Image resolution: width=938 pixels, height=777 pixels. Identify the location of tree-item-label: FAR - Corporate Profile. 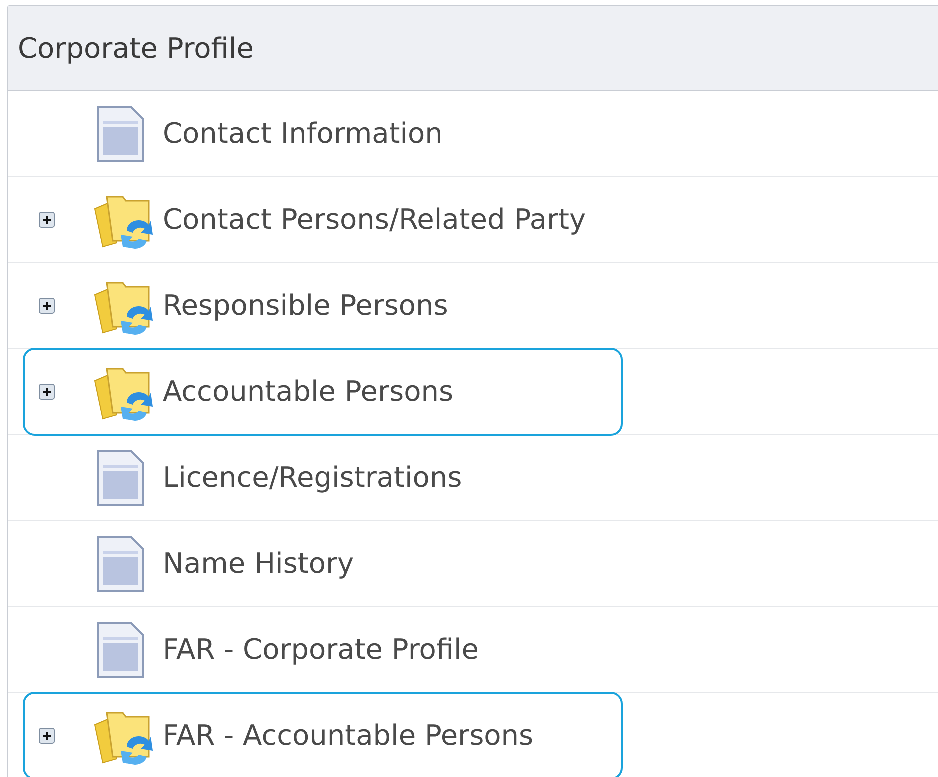
(321, 649).